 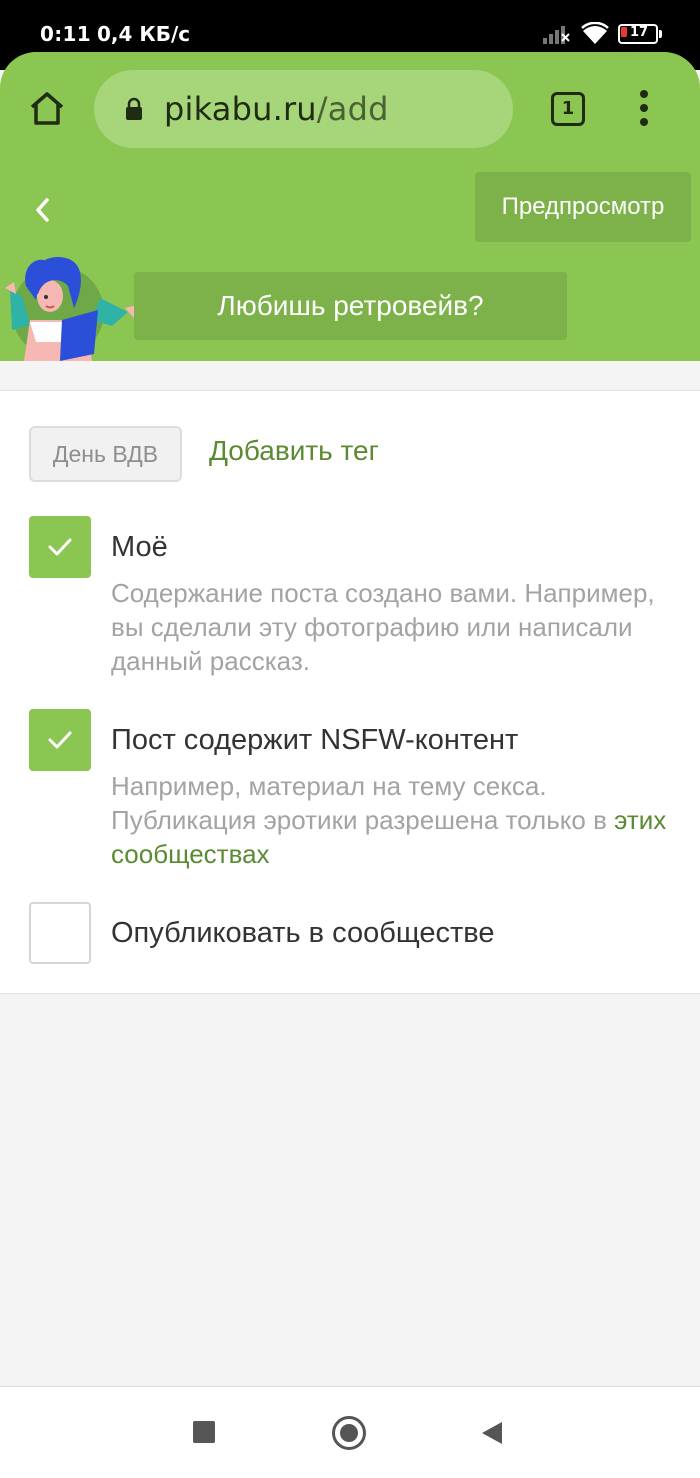 I want to click on recent-apps-icon, so click(x=204, y=1432).